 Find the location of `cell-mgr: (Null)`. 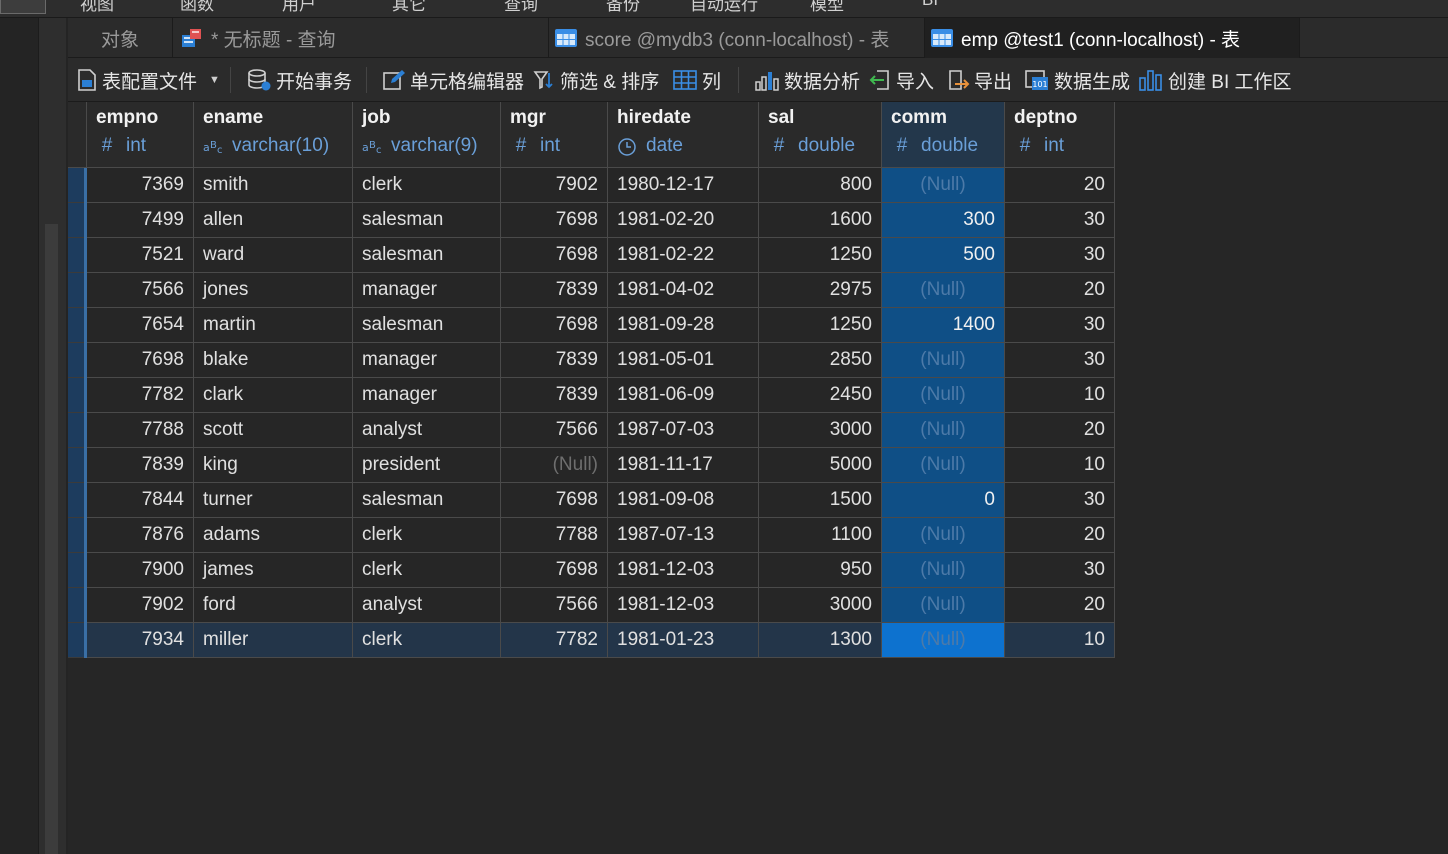

cell-mgr: (Null) is located at coordinates (554, 465).